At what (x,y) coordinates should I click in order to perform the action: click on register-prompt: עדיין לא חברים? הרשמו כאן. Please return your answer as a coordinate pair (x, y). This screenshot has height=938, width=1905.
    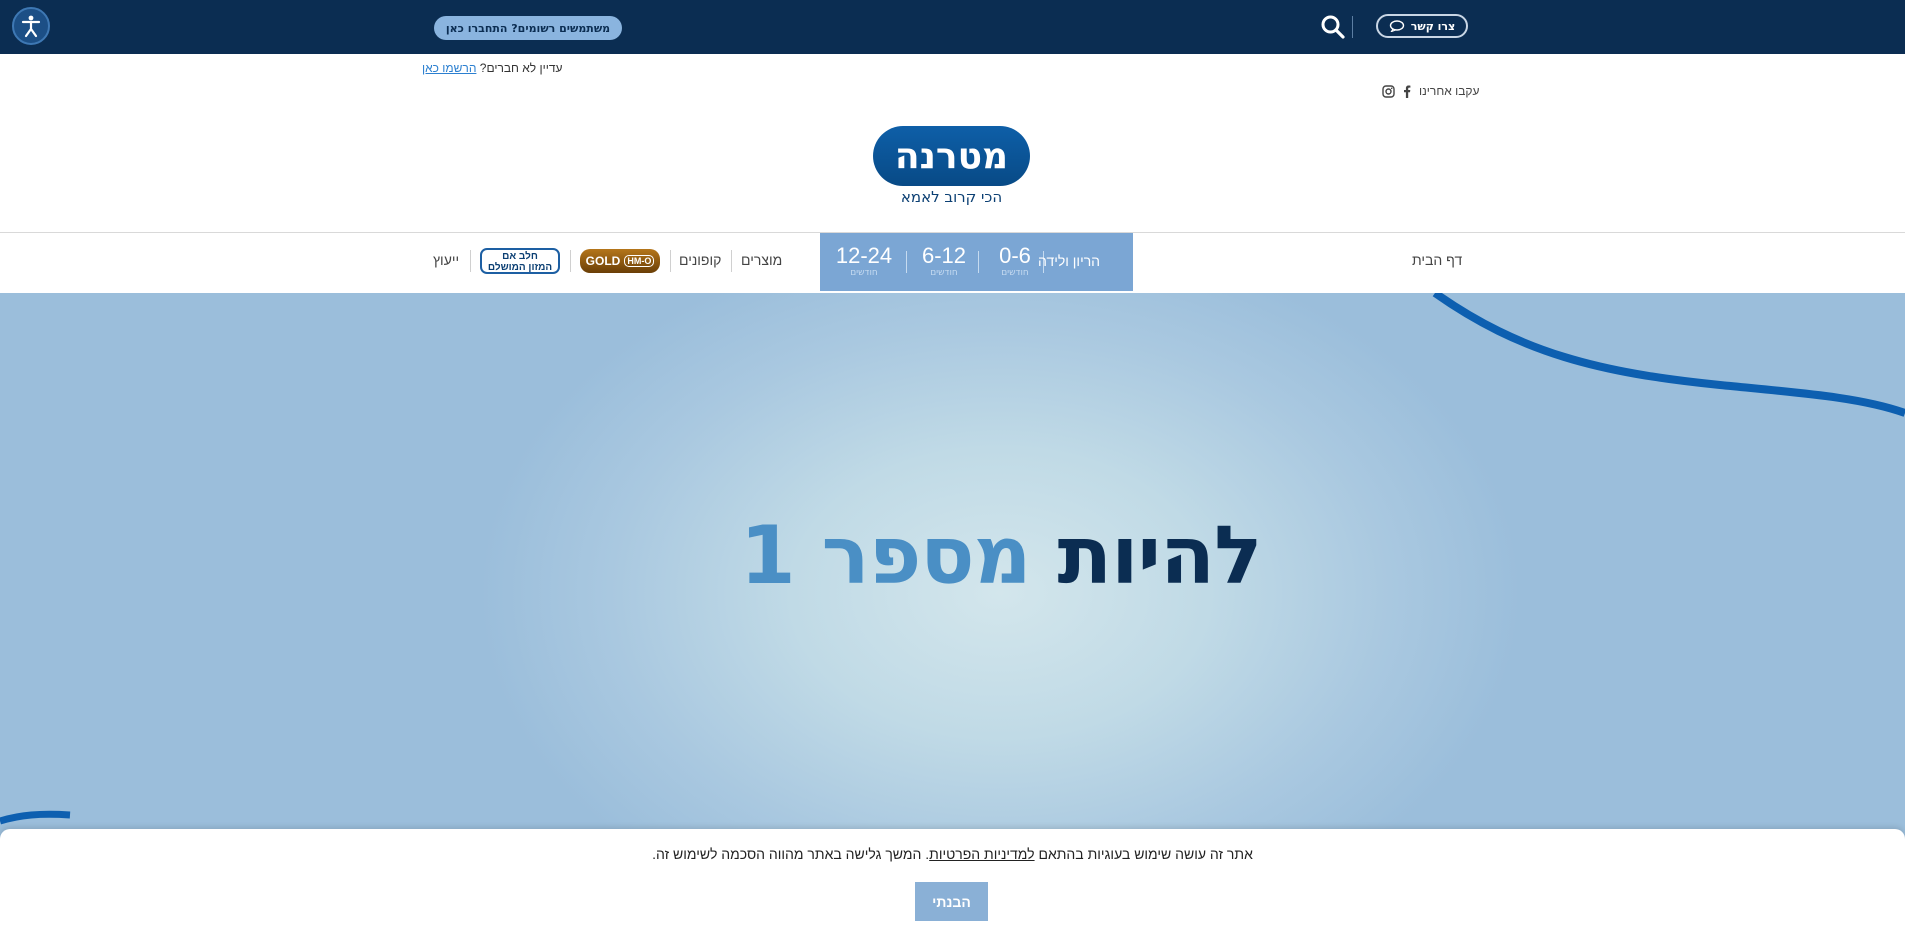
    Looking at the image, I should click on (492, 68).